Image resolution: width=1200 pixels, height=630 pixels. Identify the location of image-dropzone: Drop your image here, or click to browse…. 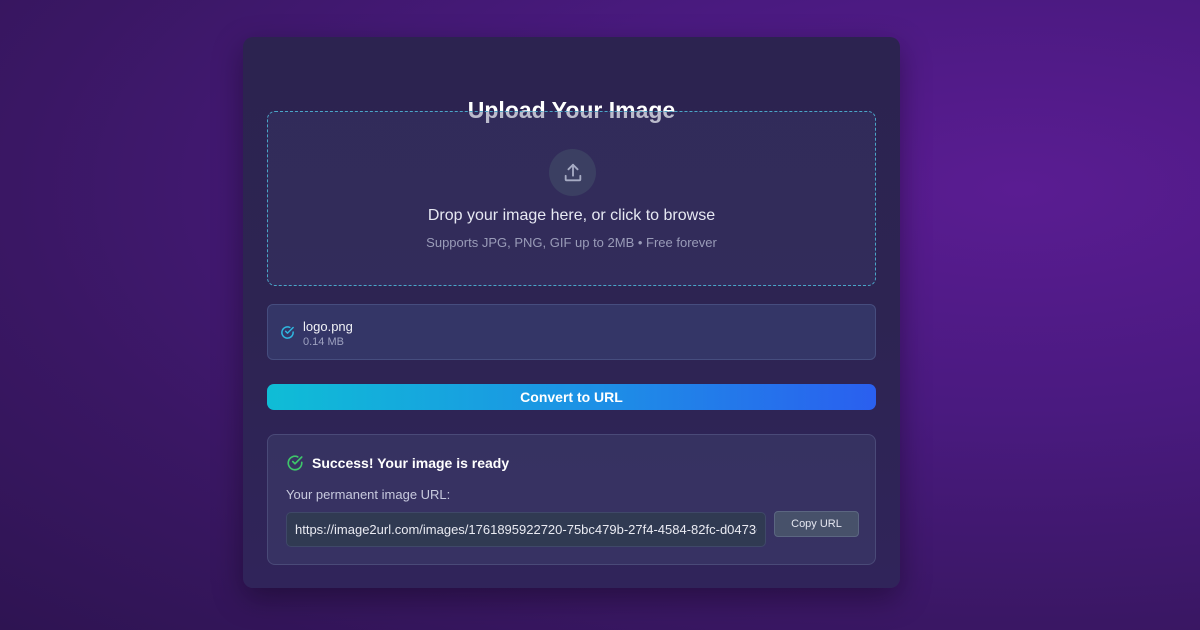
(571, 198).